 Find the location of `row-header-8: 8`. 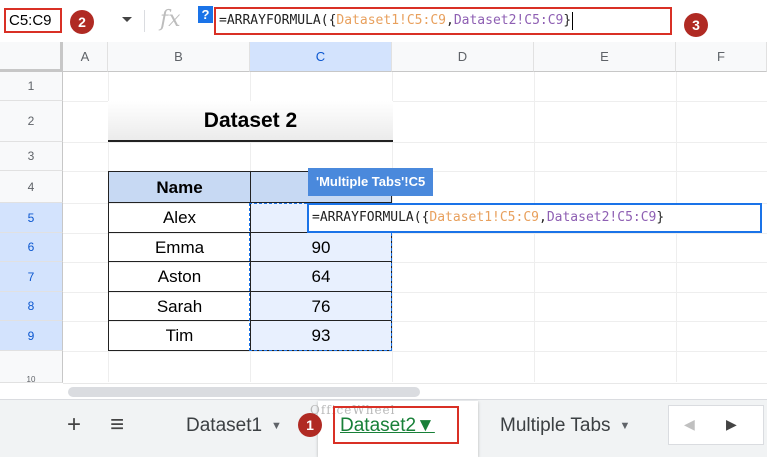

row-header-8: 8 is located at coordinates (31, 306).